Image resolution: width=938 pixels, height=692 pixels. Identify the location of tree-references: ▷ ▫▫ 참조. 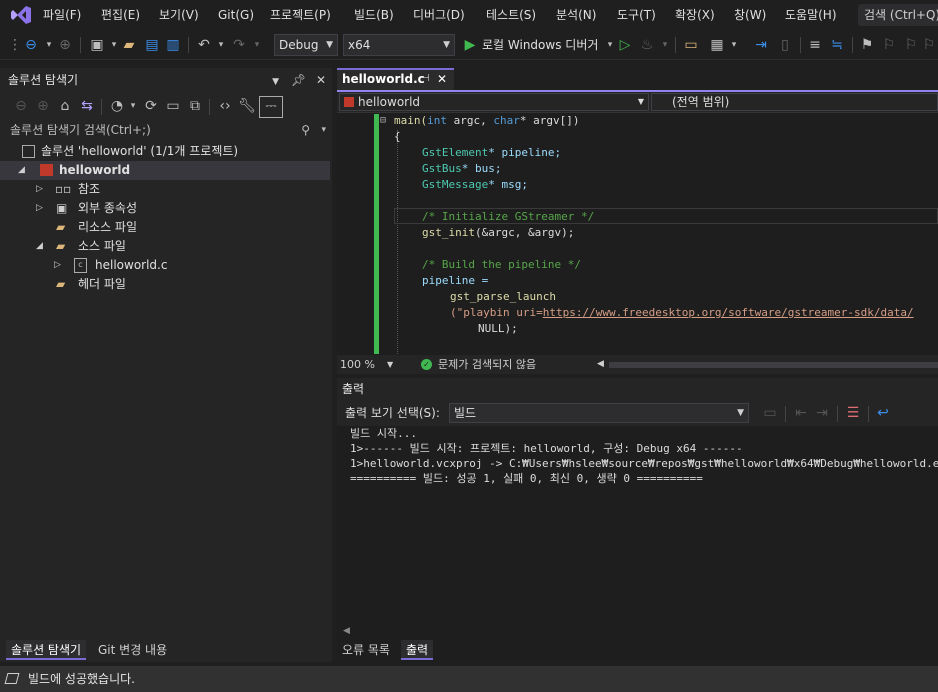
(165, 189).